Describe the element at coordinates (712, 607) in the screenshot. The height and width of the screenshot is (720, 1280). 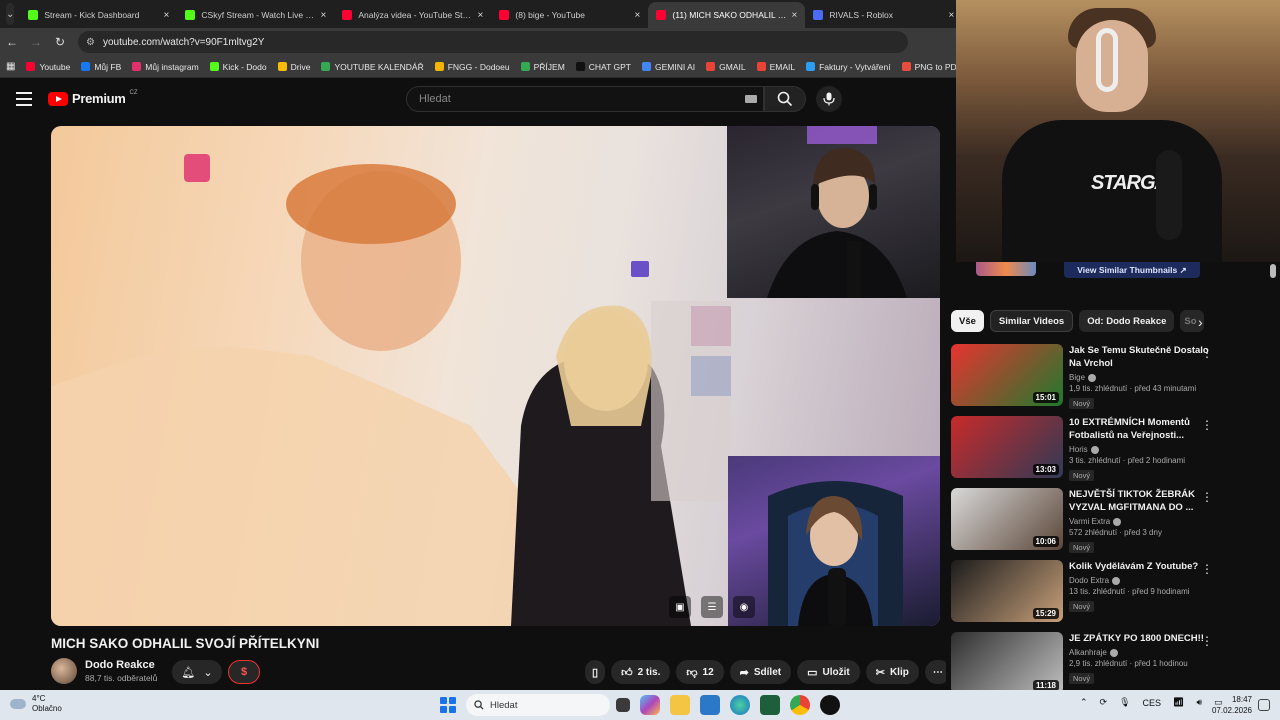
I see `transcript-icon: ☰` at that location.